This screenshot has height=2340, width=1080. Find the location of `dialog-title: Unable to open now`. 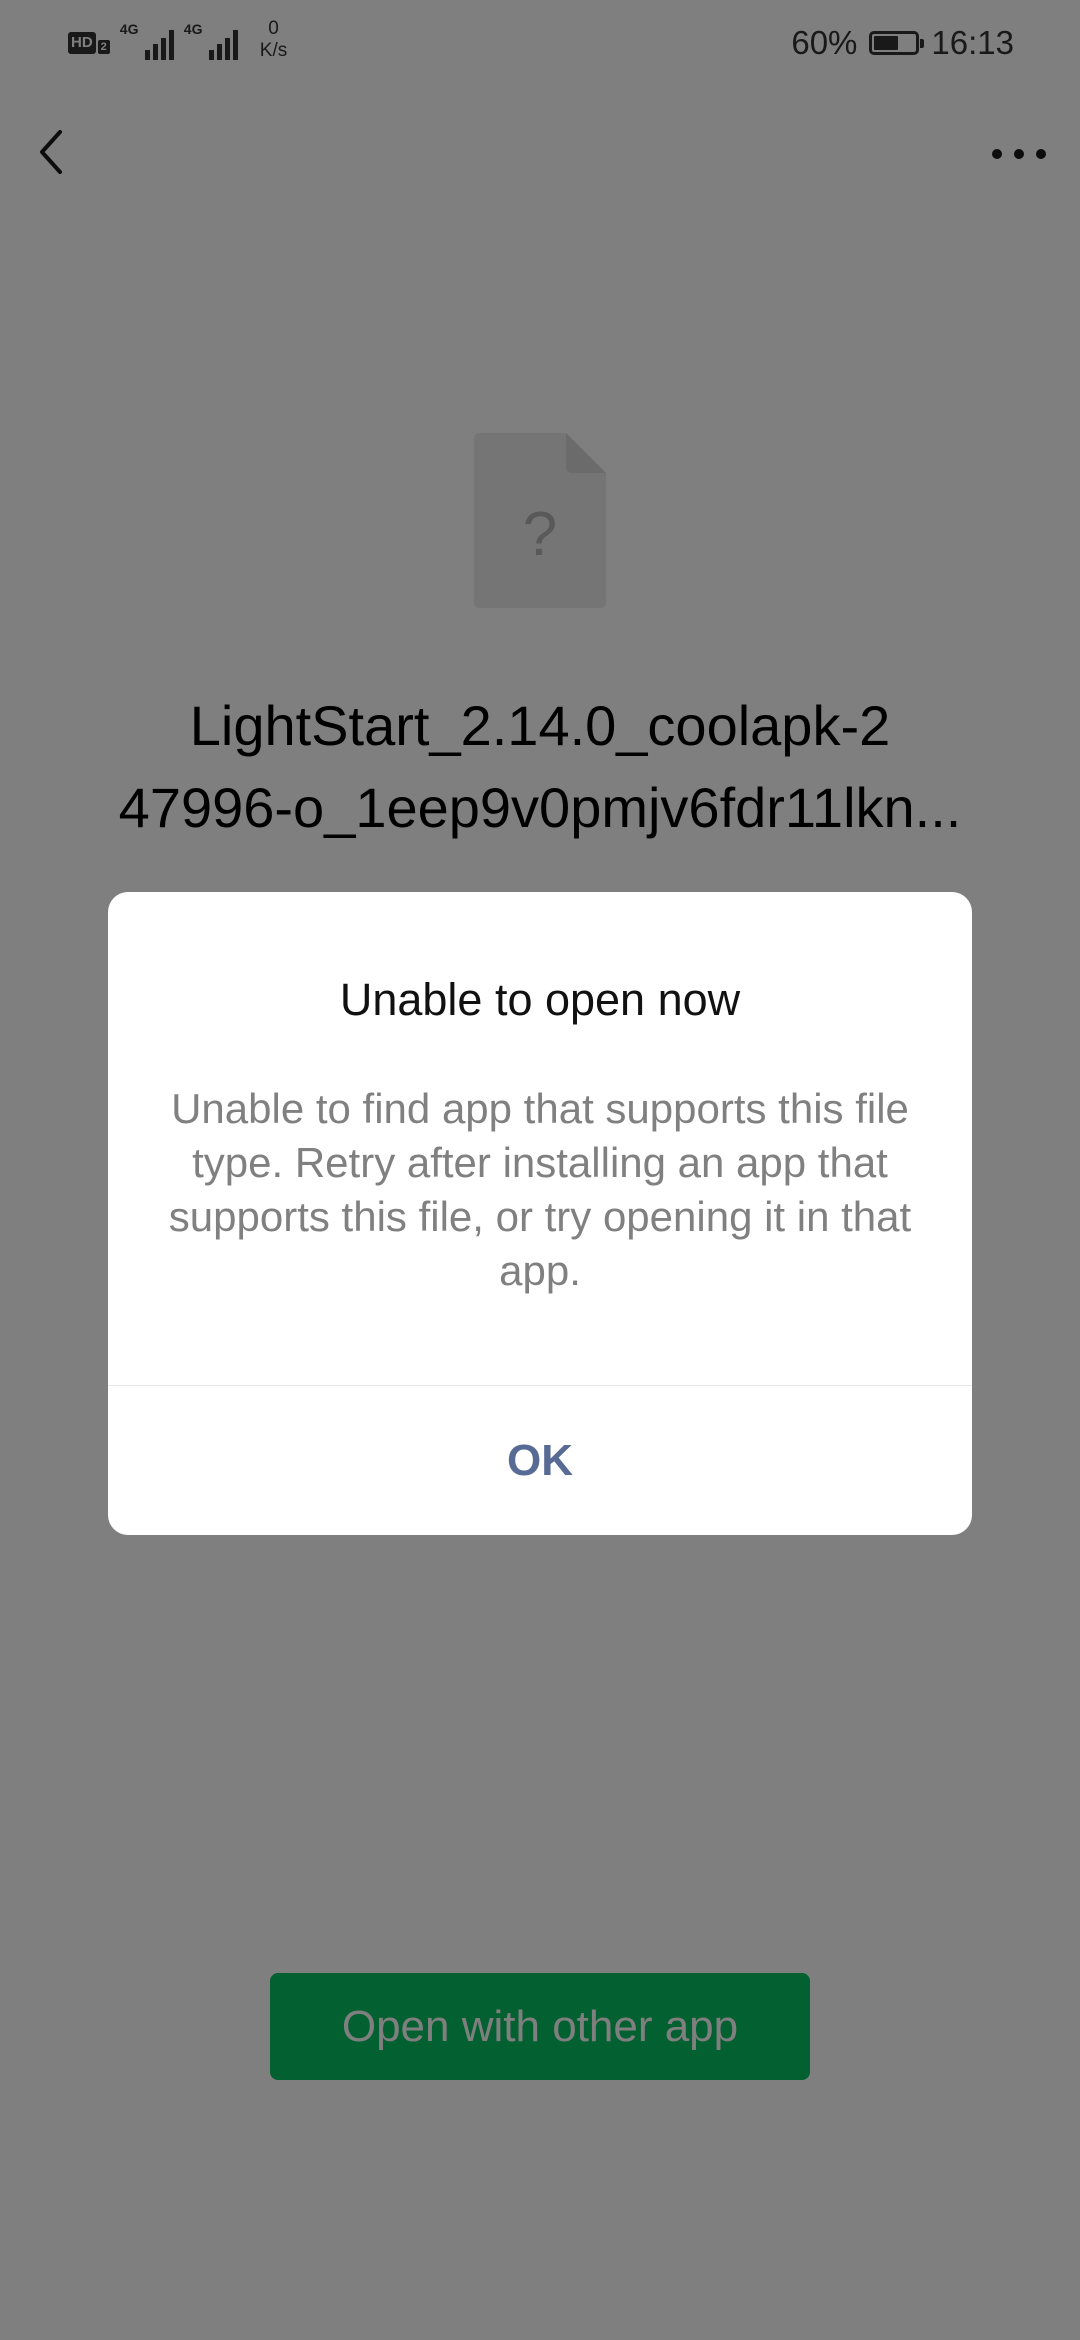

dialog-title: Unable to open now is located at coordinates (540, 999).